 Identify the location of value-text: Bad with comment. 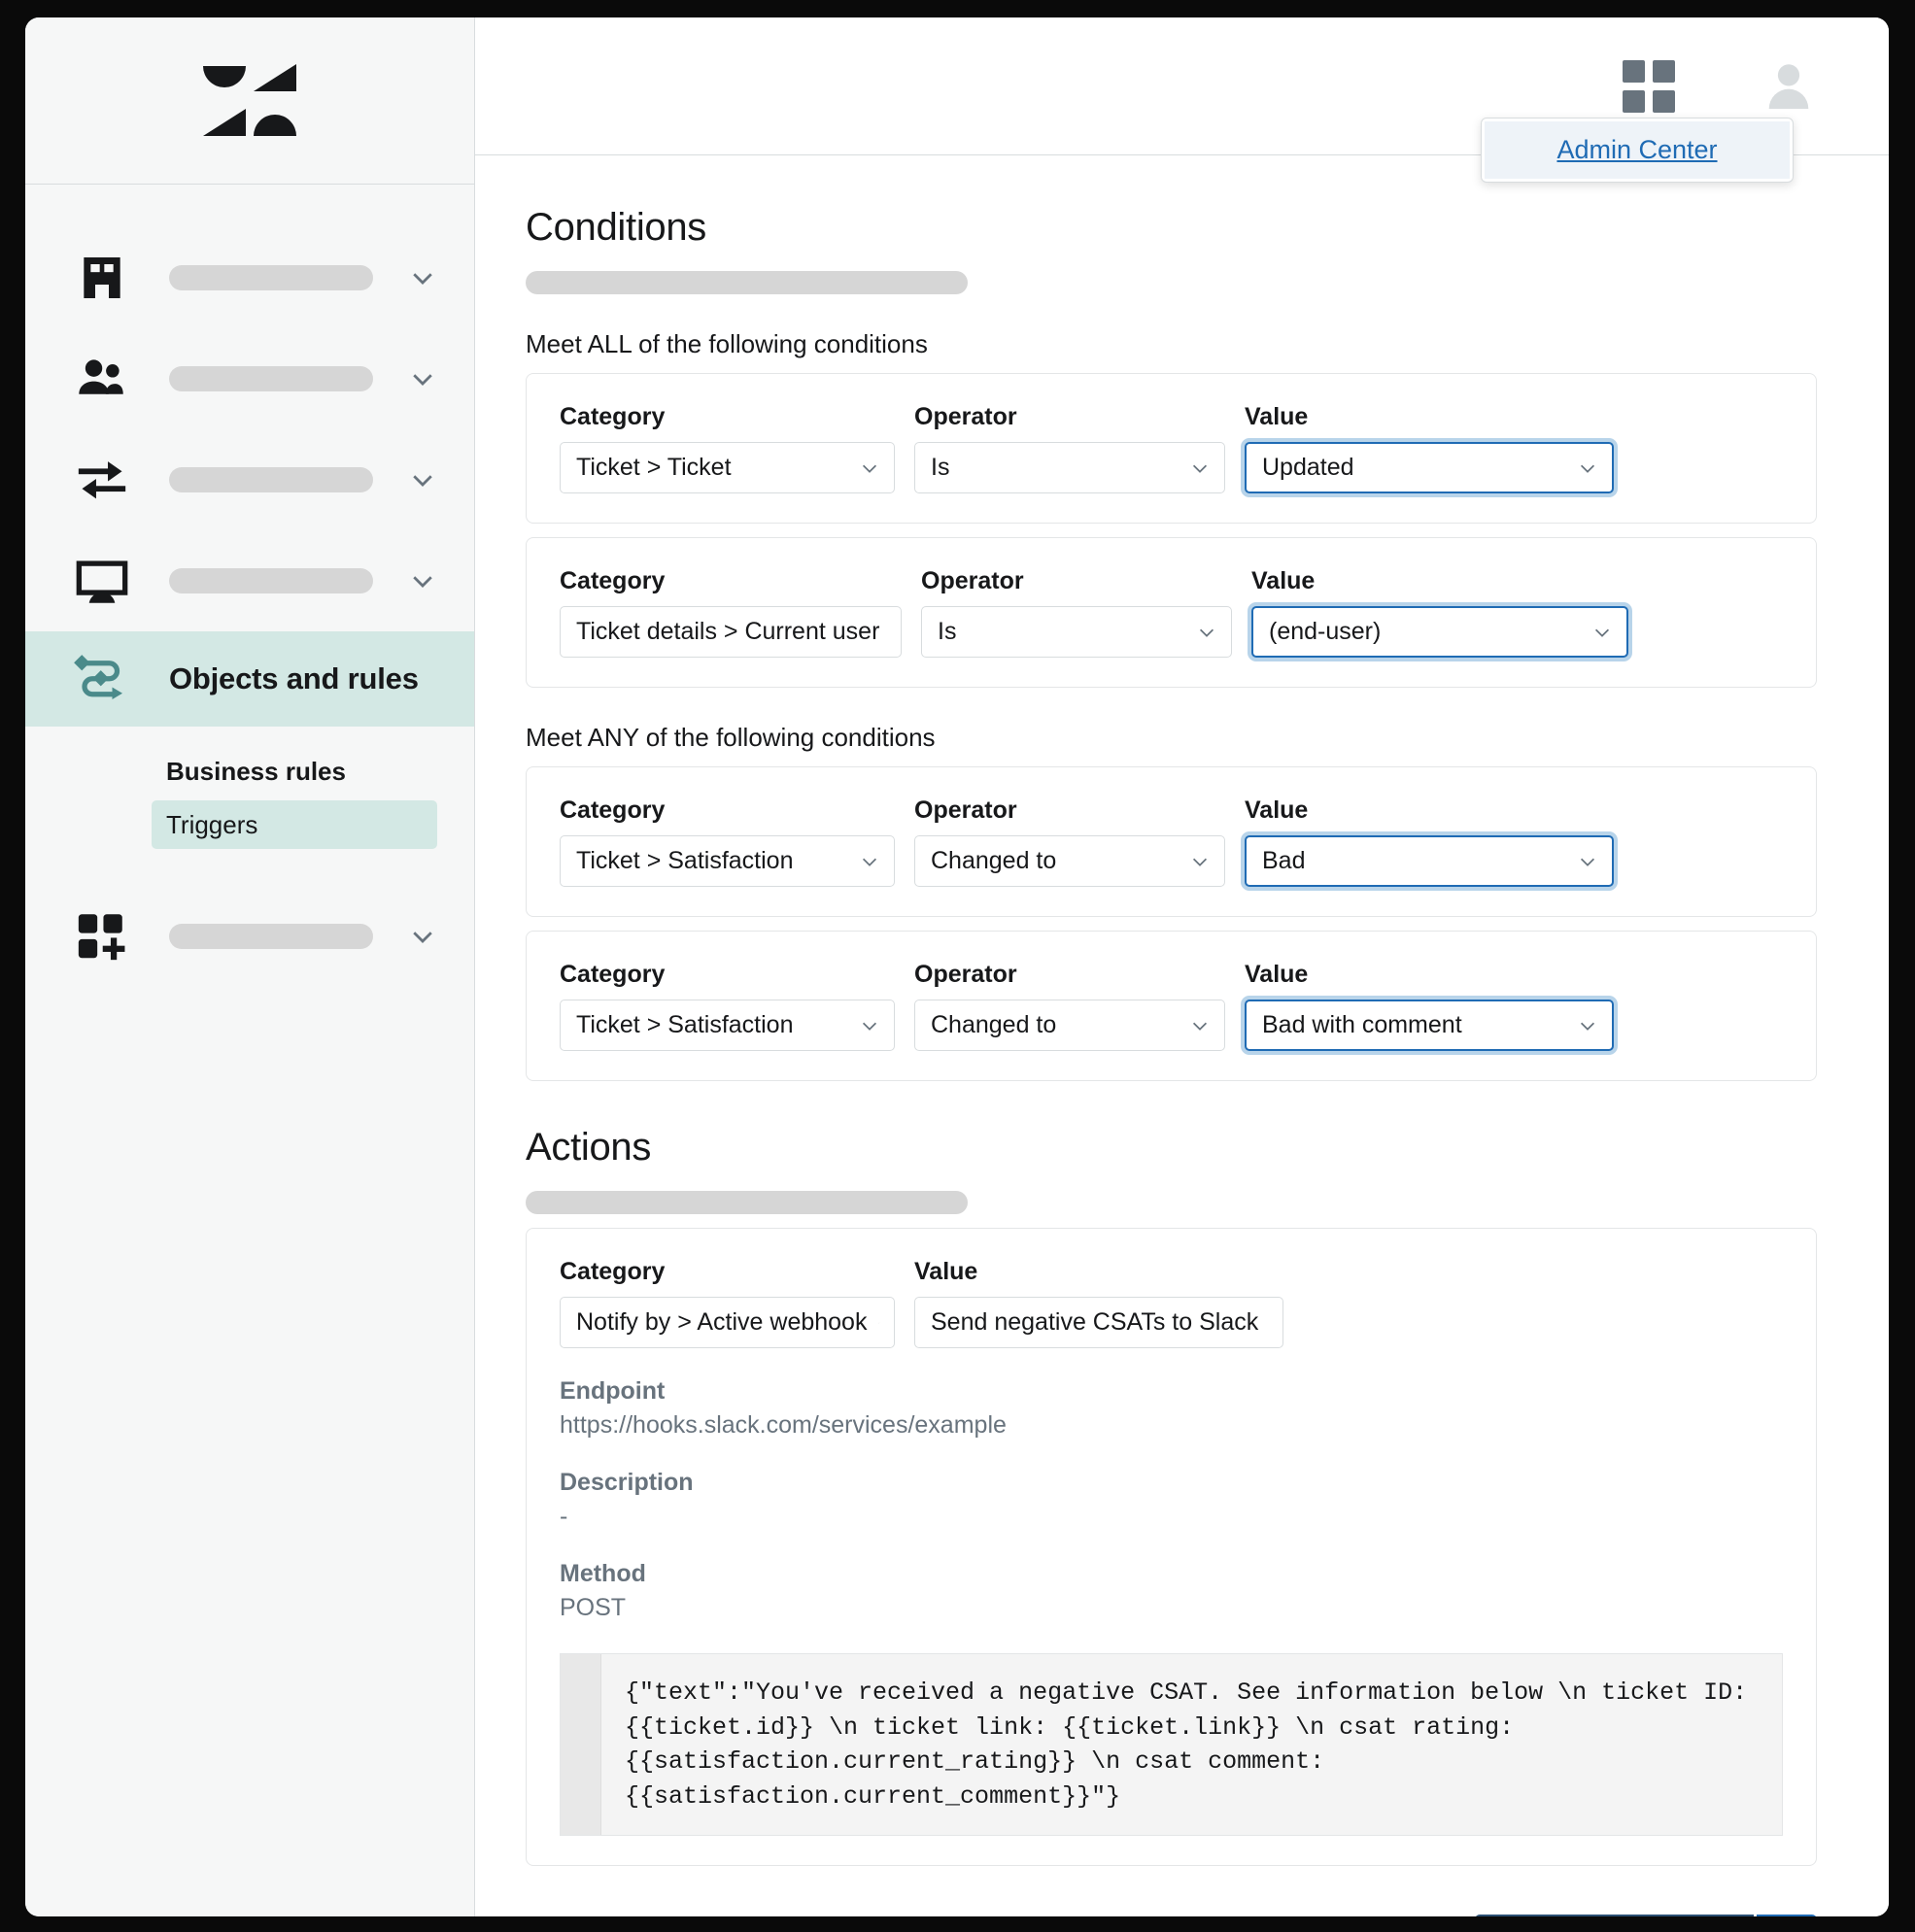
(1362, 1024).